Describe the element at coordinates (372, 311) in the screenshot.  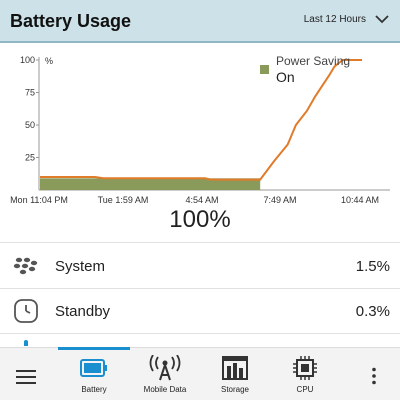
I see `usage-row-value: 0.3%` at that location.